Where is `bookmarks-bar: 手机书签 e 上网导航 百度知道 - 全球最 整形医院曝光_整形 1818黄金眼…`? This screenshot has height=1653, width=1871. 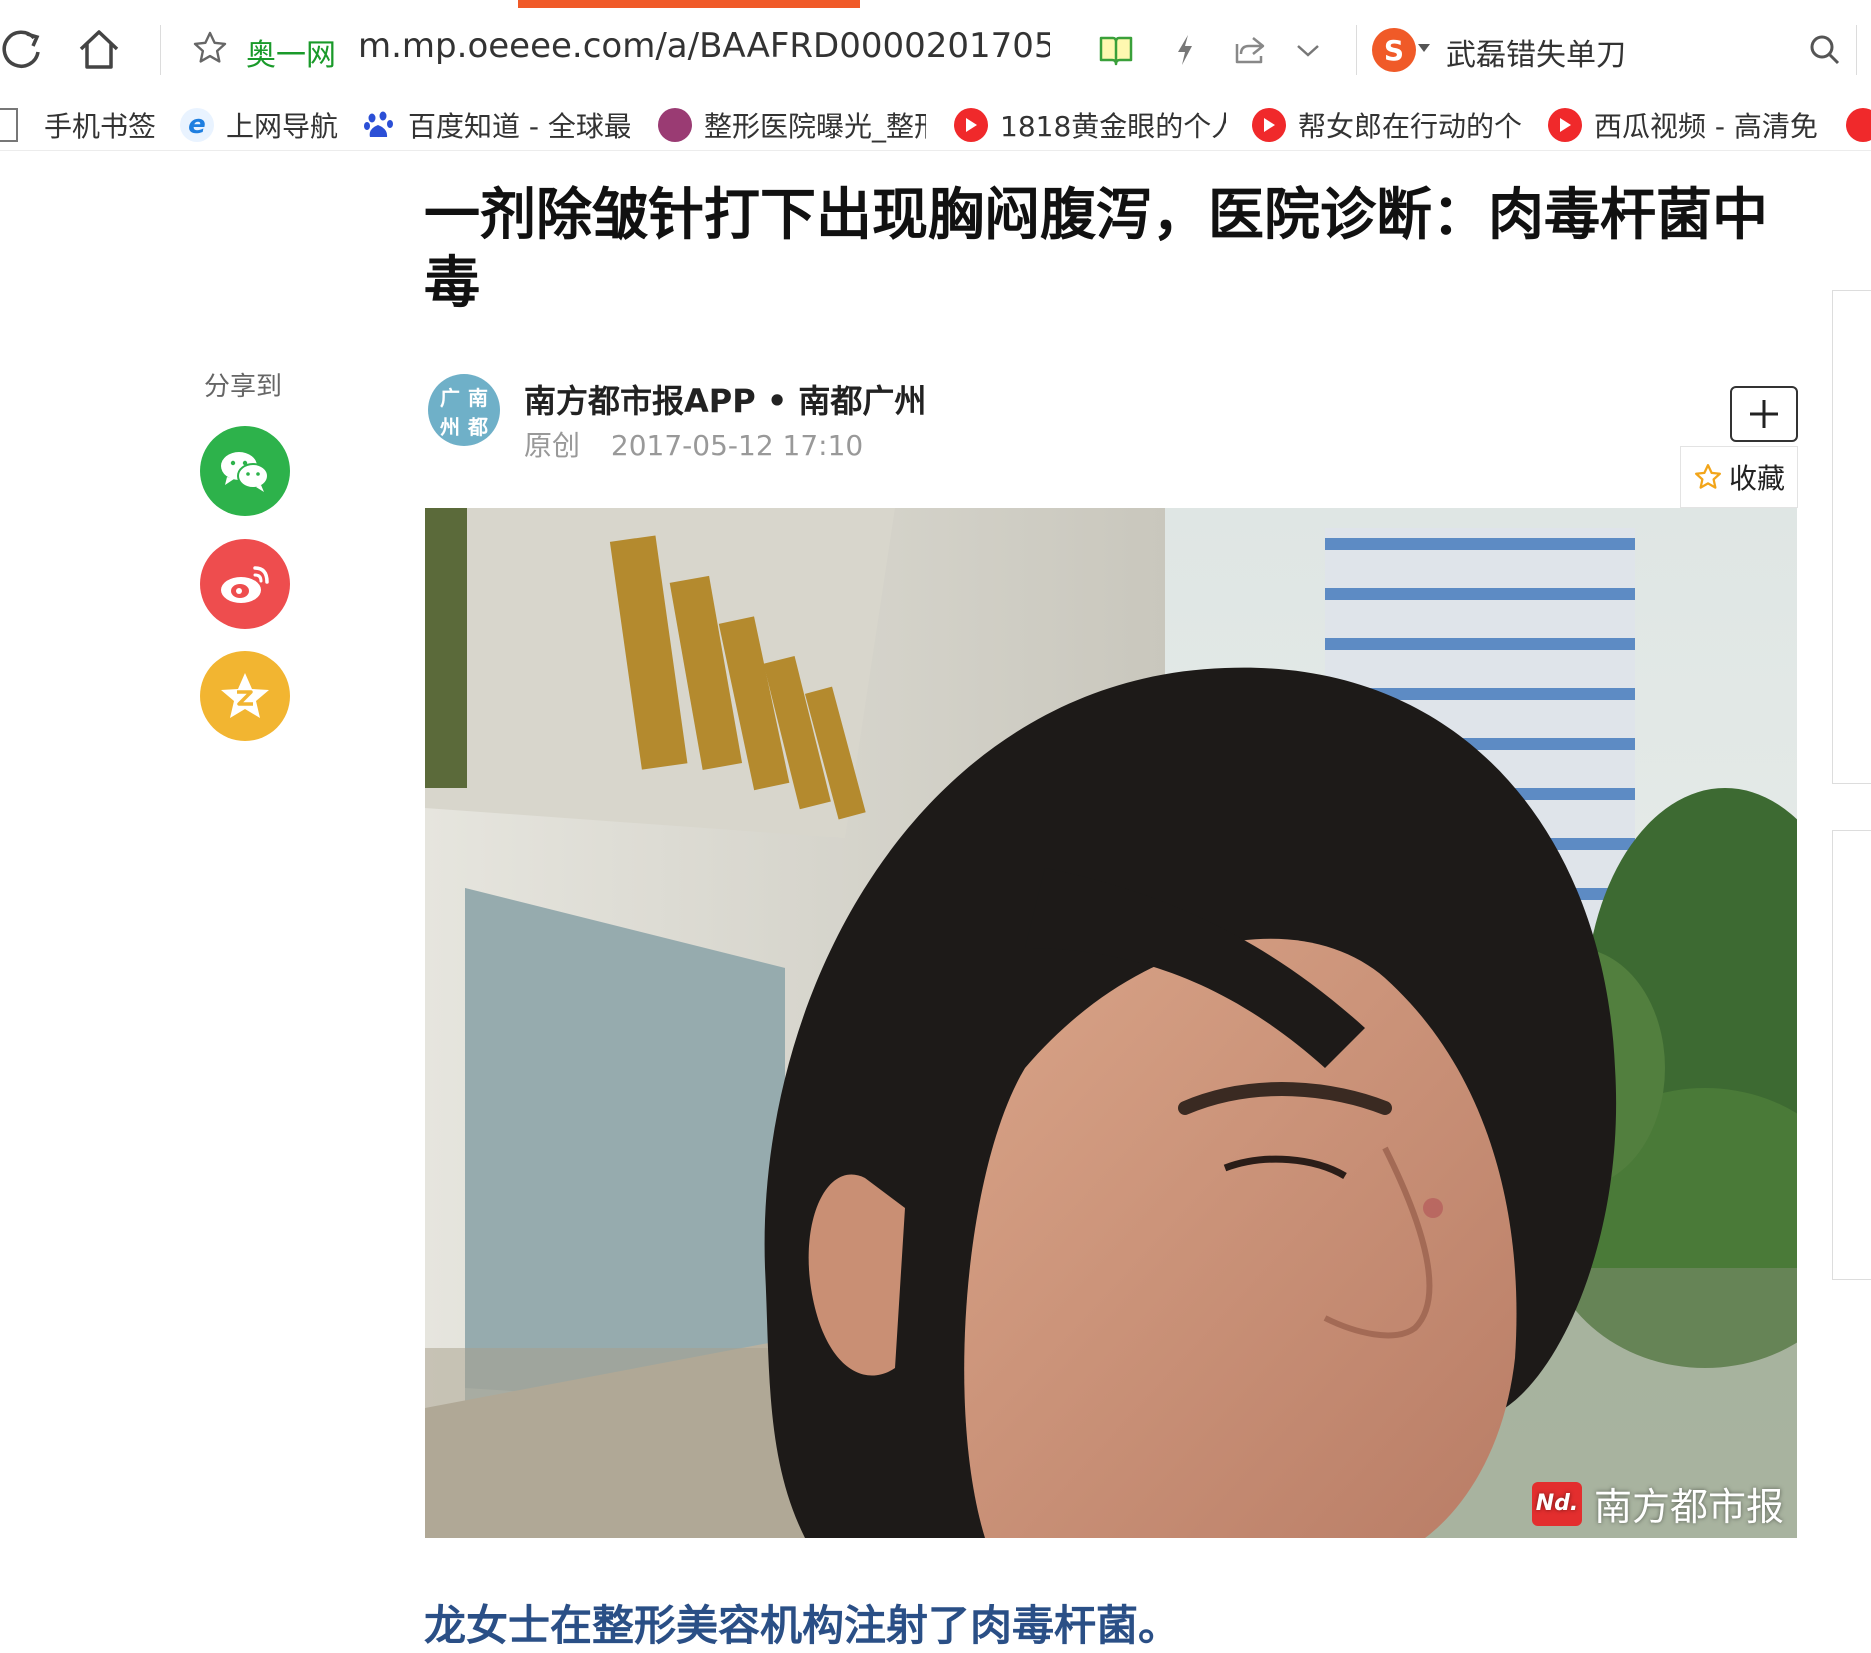 bookmarks-bar: 手机书签 e 上网导航 百度知道 - 全球最 整形医院曝光_整形 1818黄金眼… is located at coordinates (935, 125).